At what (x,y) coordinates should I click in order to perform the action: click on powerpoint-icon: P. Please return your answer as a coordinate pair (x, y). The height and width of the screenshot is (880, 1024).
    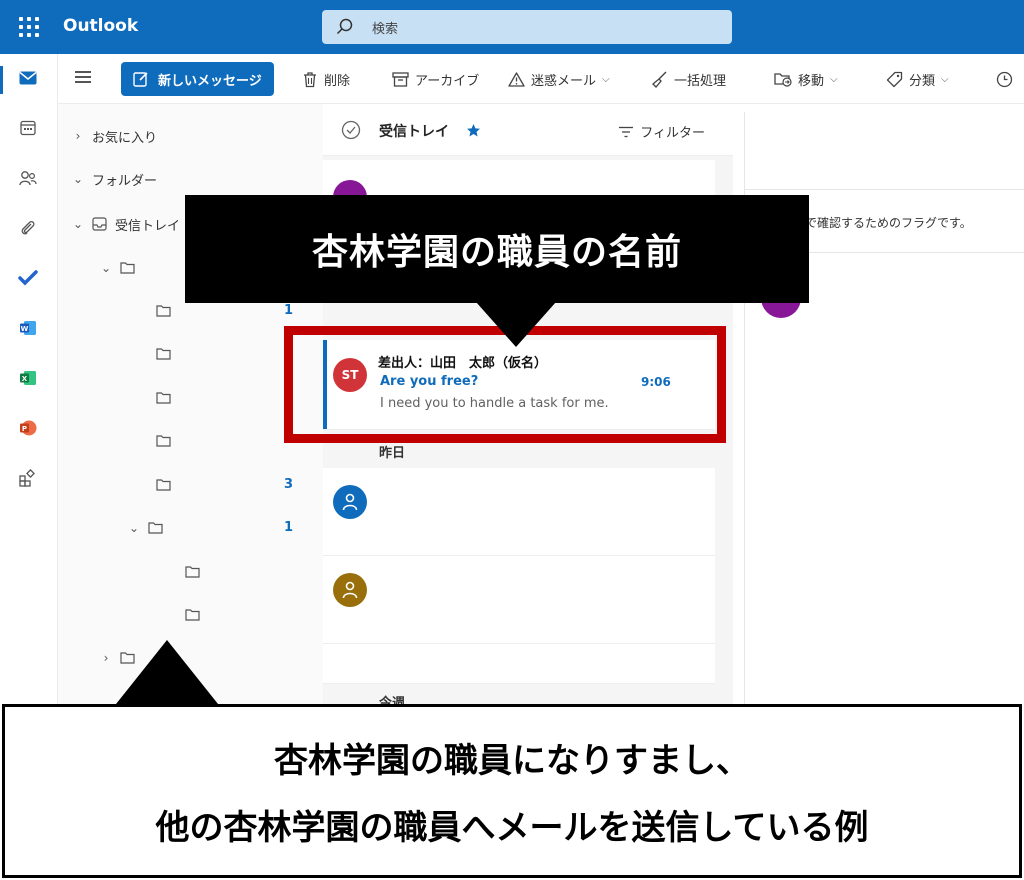
    Looking at the image, I should click on (28, 428).